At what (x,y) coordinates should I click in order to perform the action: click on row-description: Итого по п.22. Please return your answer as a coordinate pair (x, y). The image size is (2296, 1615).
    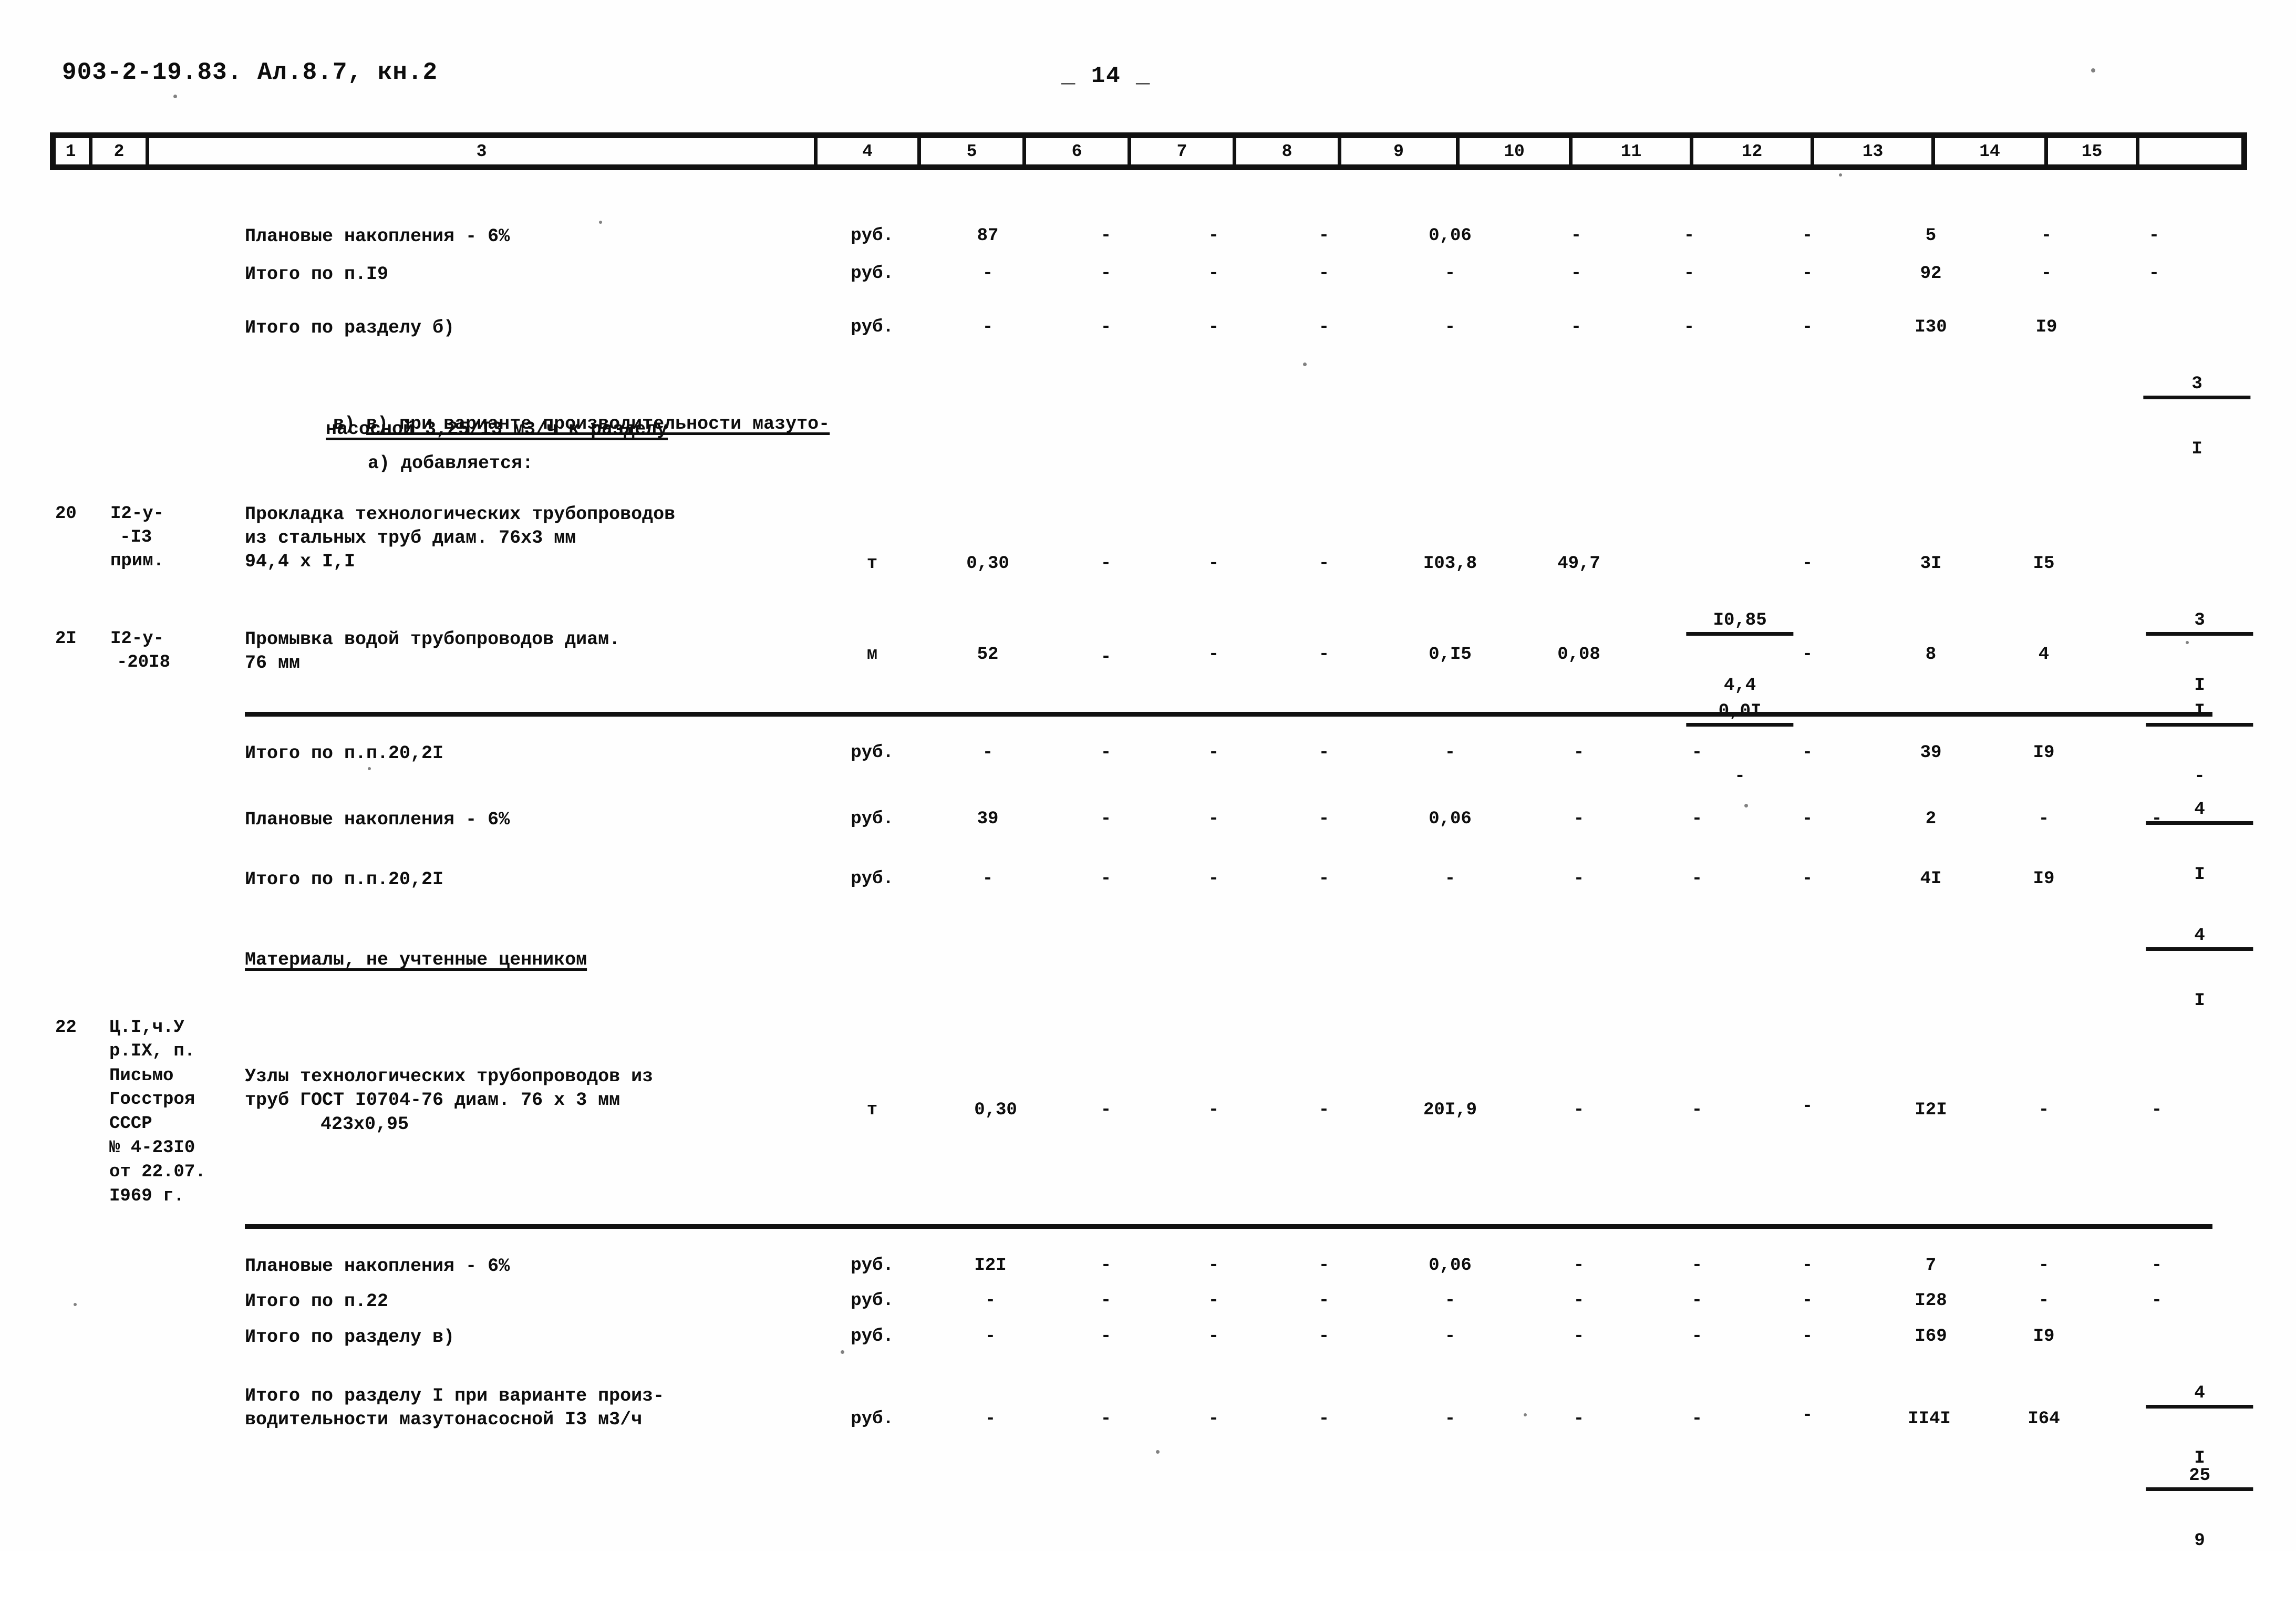
    Looking at the image, I should click on (317, 1301).